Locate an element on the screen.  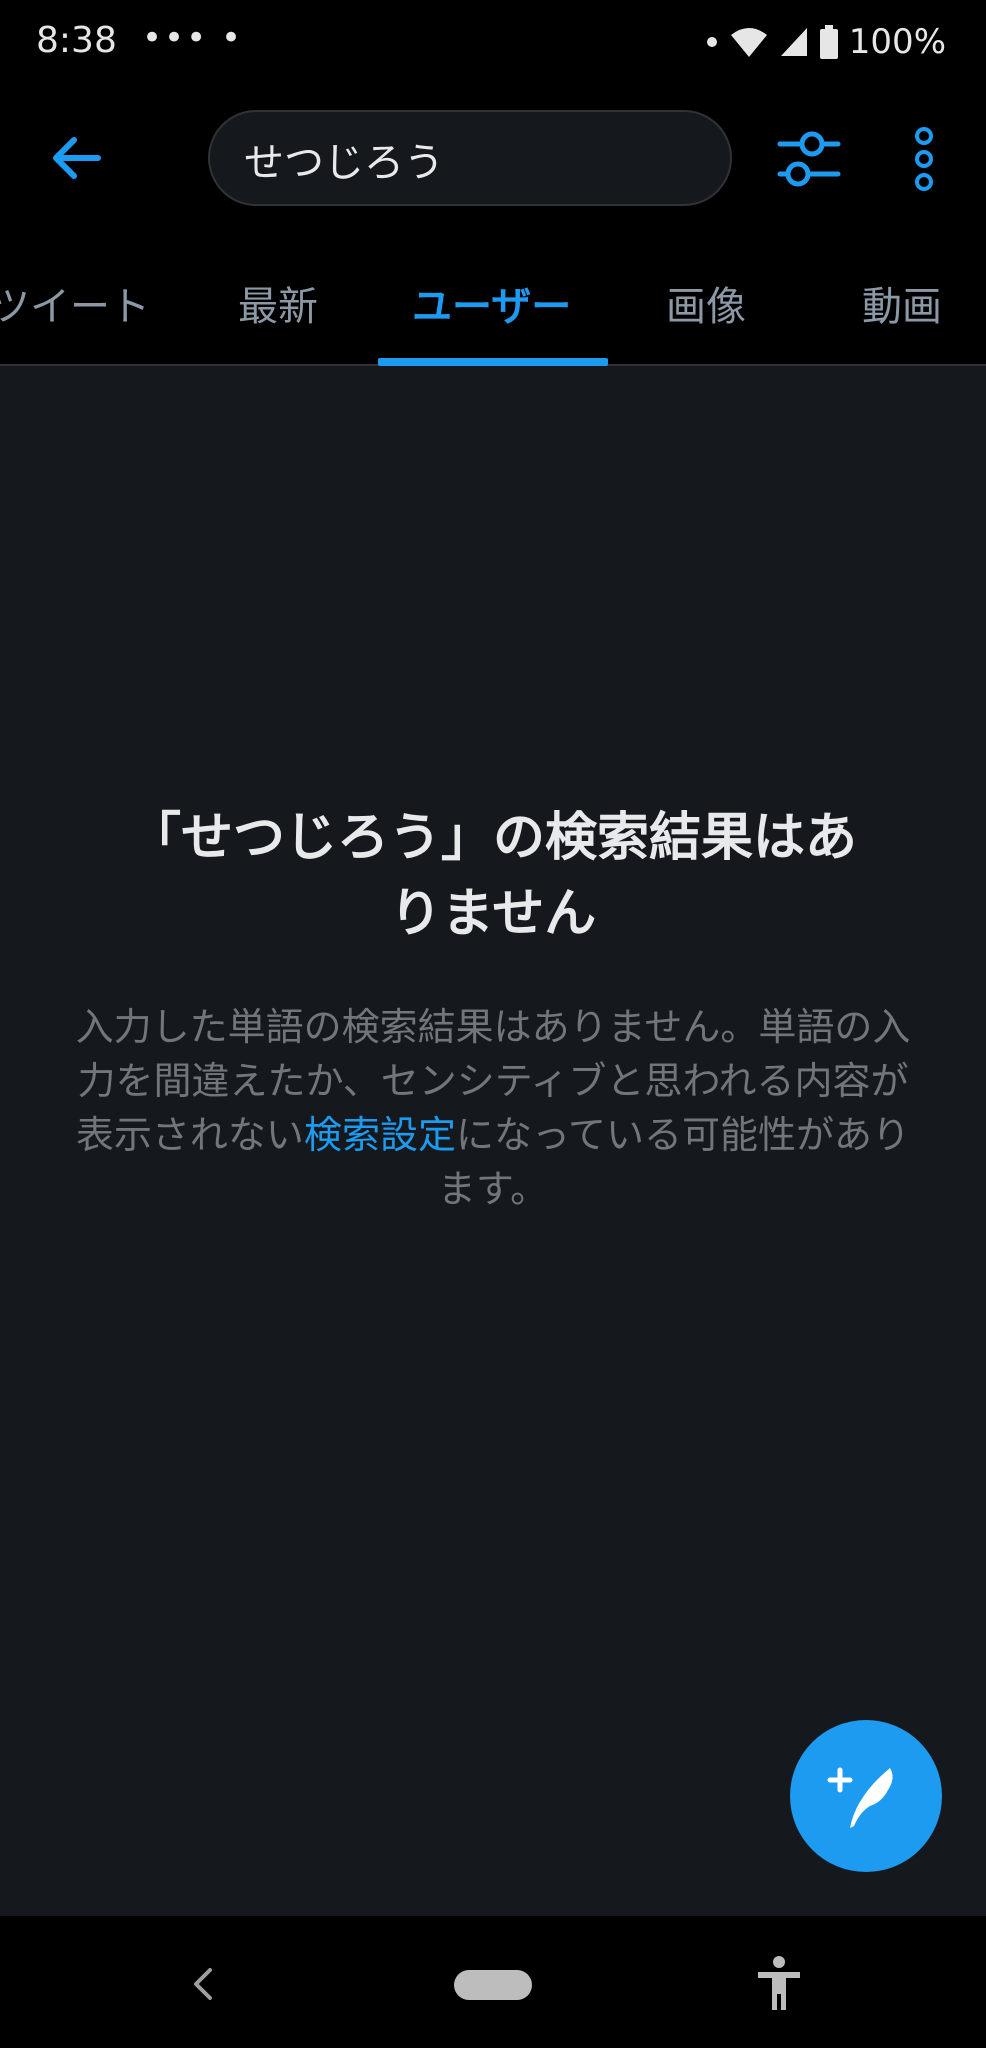
filter-button is located at coordinates (809, 159).